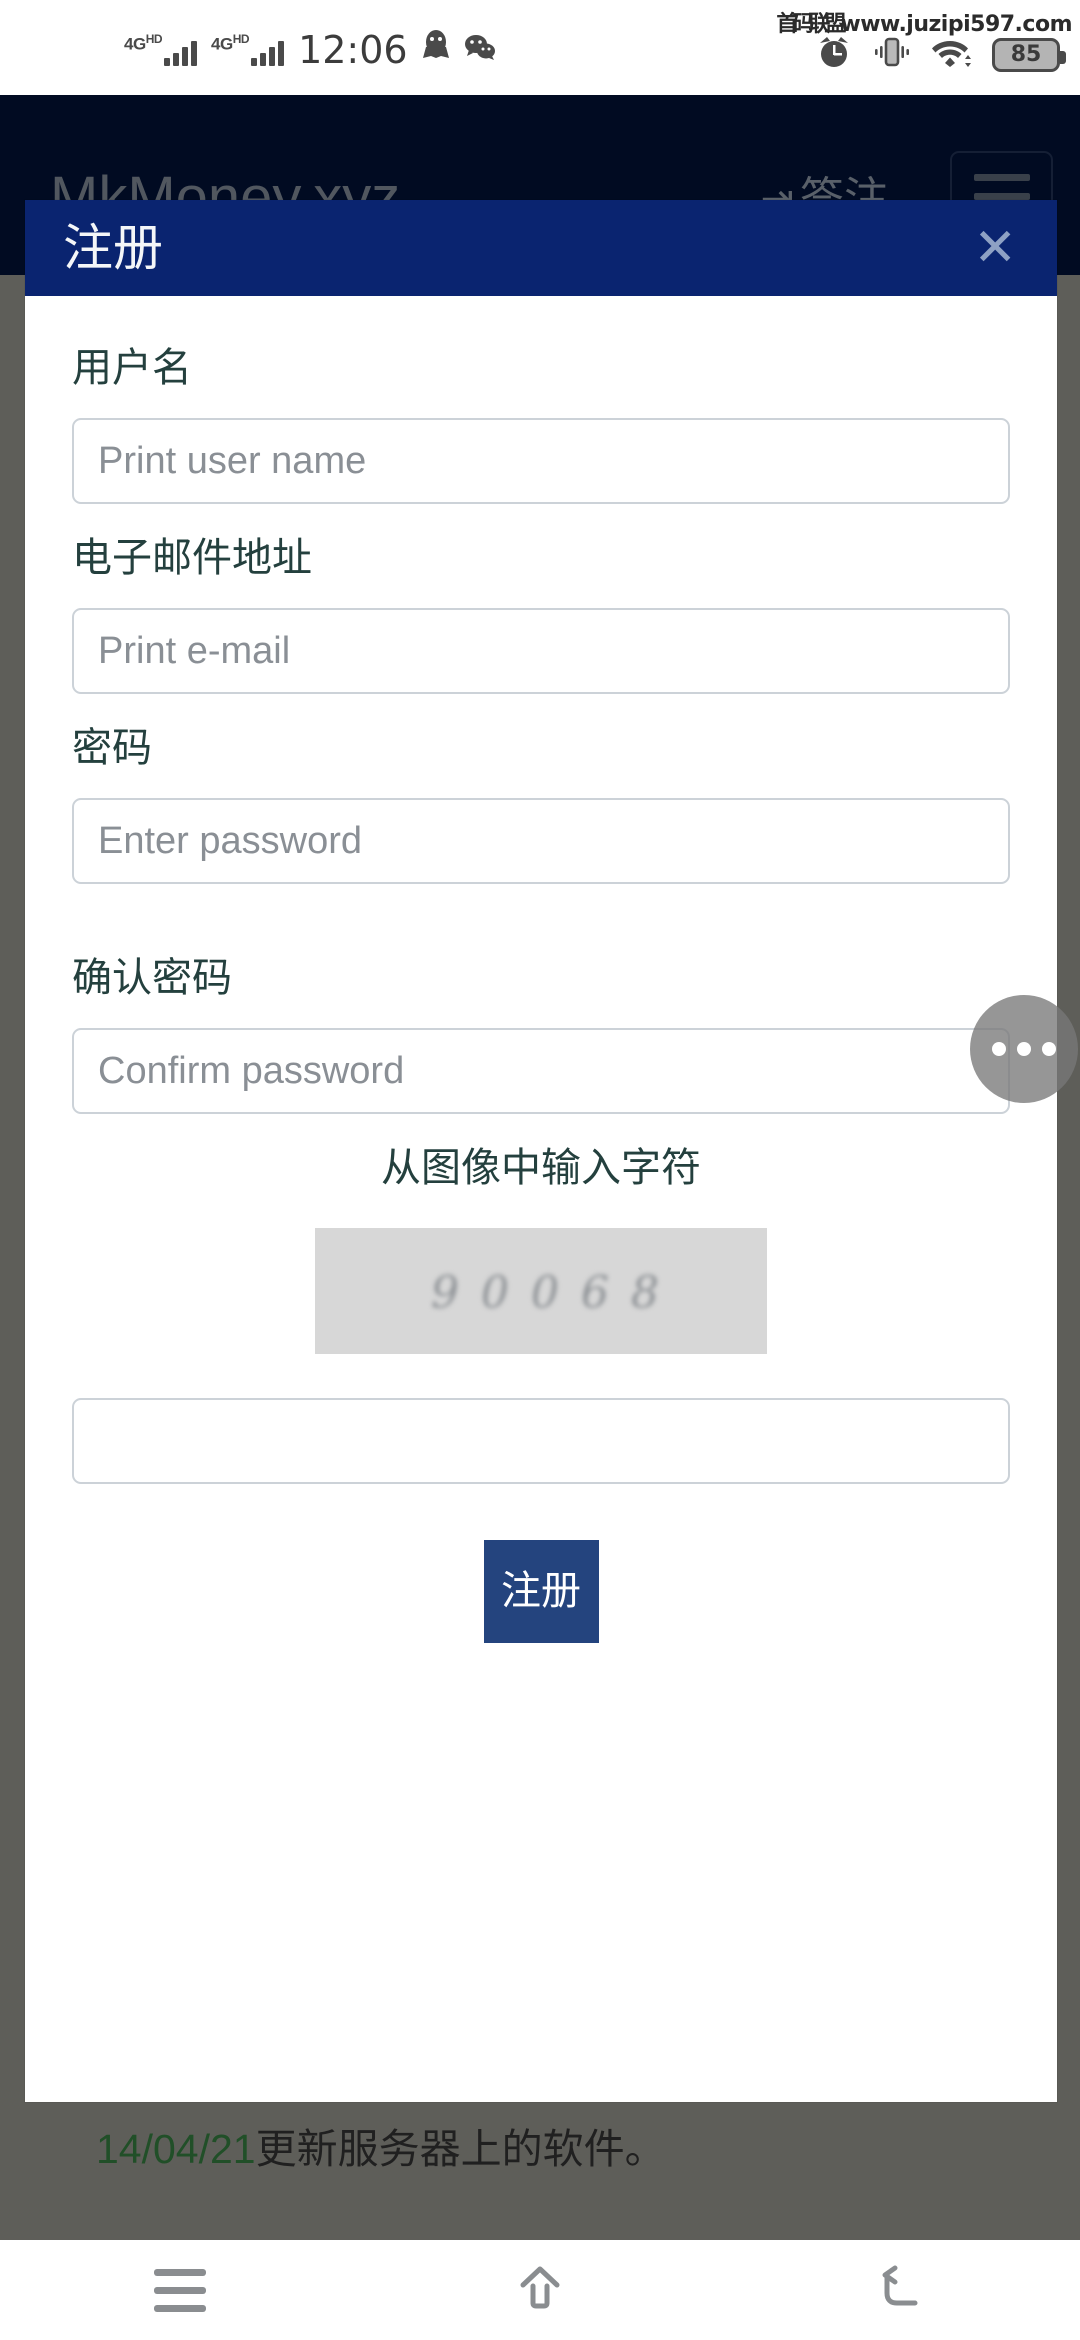 The width and height of the screenshot is (1080, 2340). Describe the element at coordinates (113, 248) in the screenshot. I see `modal-title: 注册` at that location.